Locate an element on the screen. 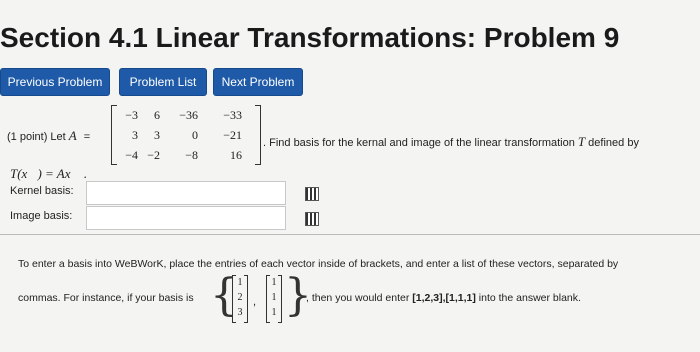  image-basis-label: Image basis: is located at coordinates (41, 216).